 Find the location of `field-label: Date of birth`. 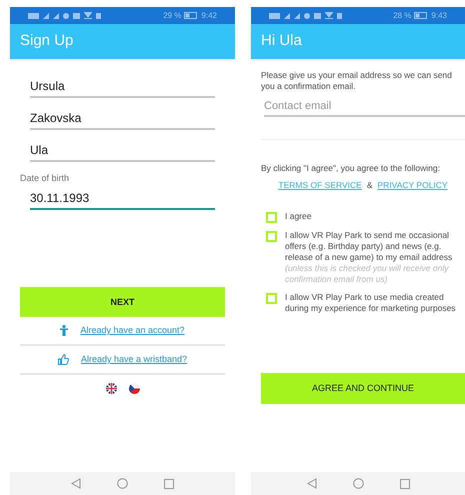

field-label: Date of birth is located at coordinates (45, 178).